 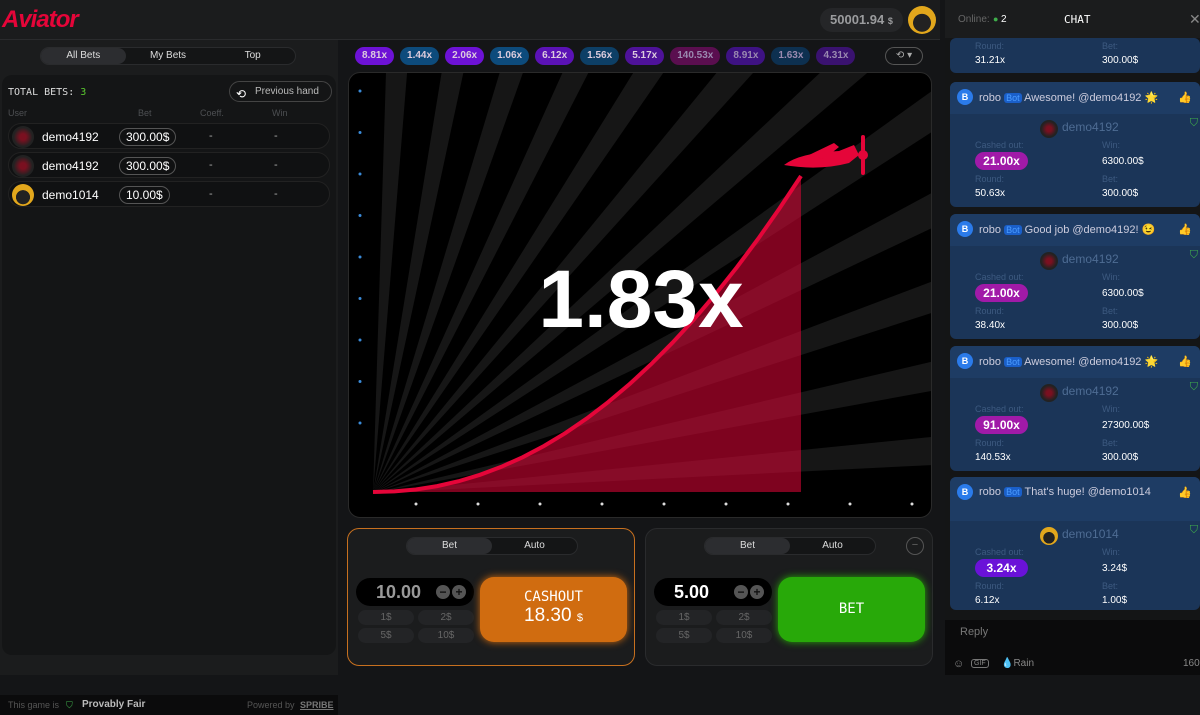 What do you see at coordinates (420, 56) in the screenshot?
I see `history-multiplier: 1.44x` at bounding box center [420, 56].